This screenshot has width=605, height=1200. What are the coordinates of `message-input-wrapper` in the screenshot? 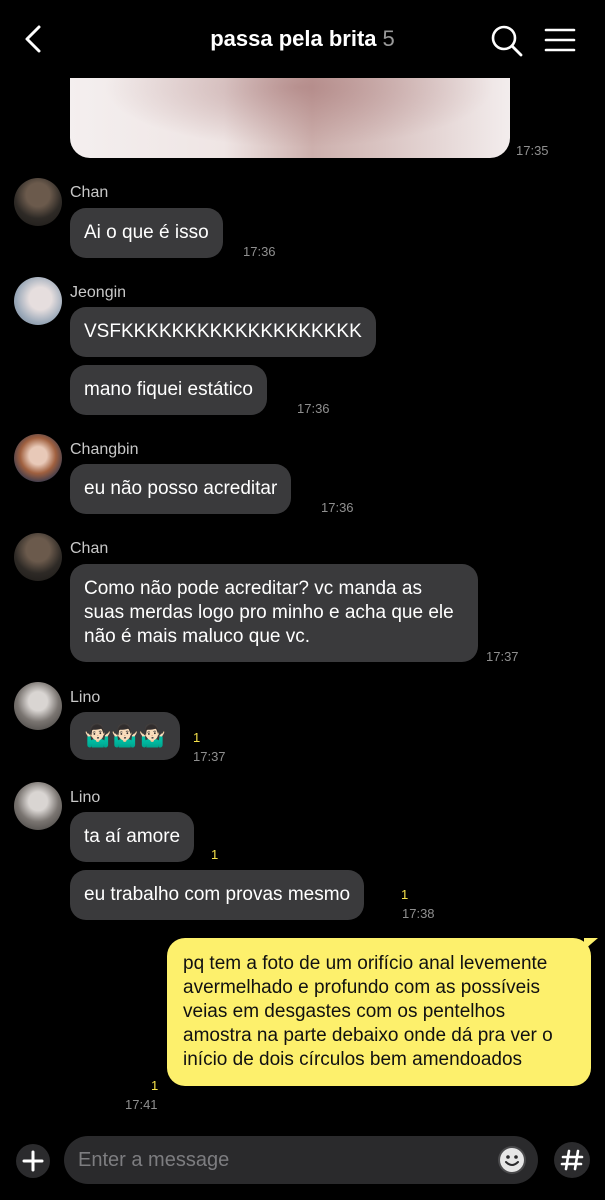 It's located at (301, 1160).